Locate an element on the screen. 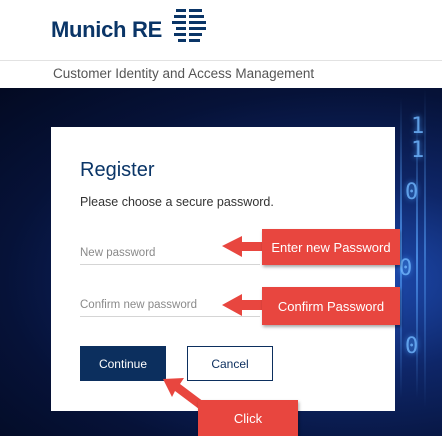  header: Munich RE is located at coordinates (221, 30).